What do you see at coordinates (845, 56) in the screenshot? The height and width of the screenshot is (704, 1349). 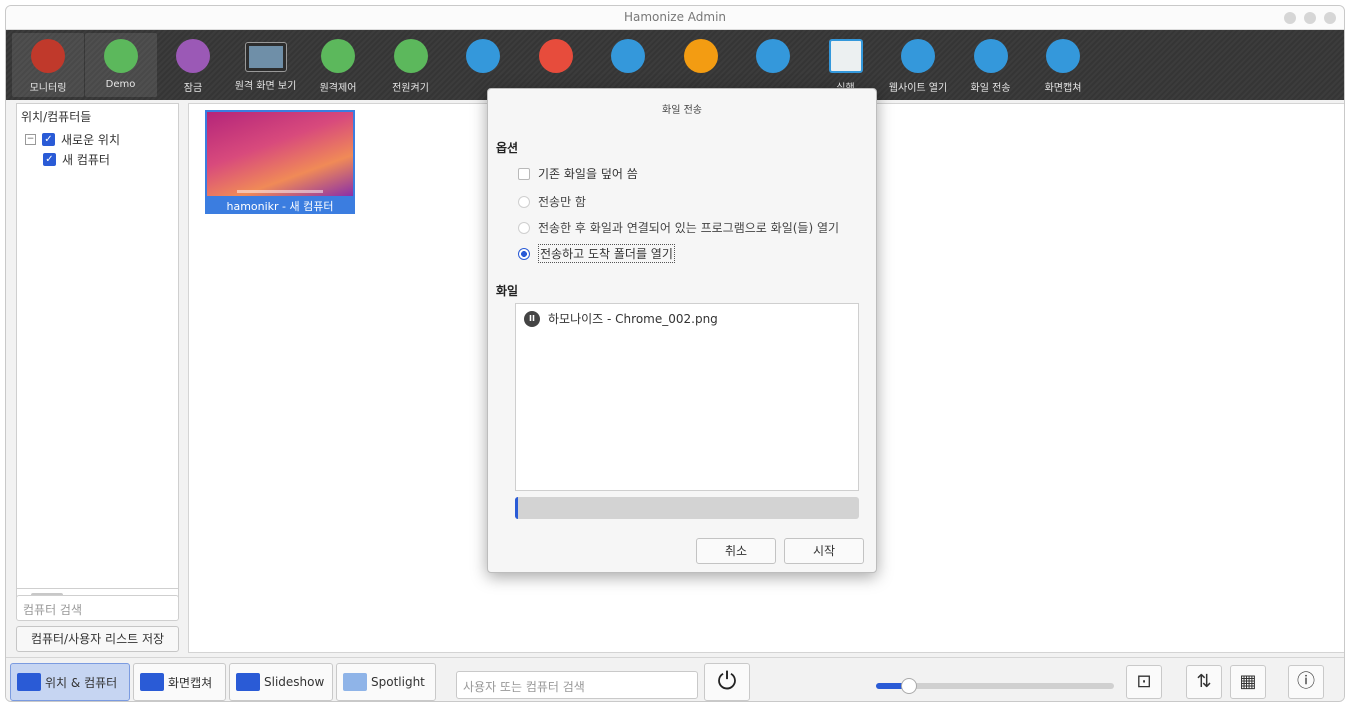 I see `run-program-icon` at bounding box center [845, 56].